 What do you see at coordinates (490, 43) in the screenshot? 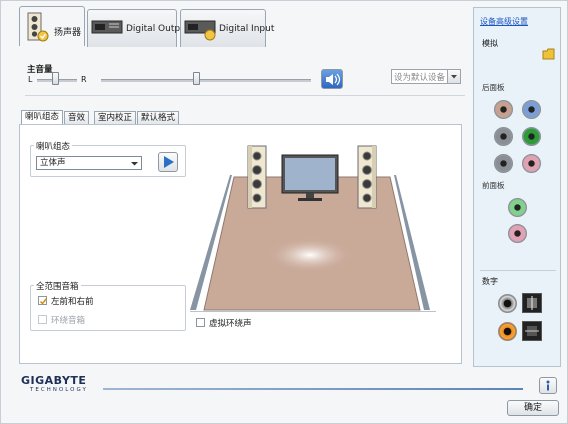
I see `analog-label: 模拟` at bounding box center [490, 43].